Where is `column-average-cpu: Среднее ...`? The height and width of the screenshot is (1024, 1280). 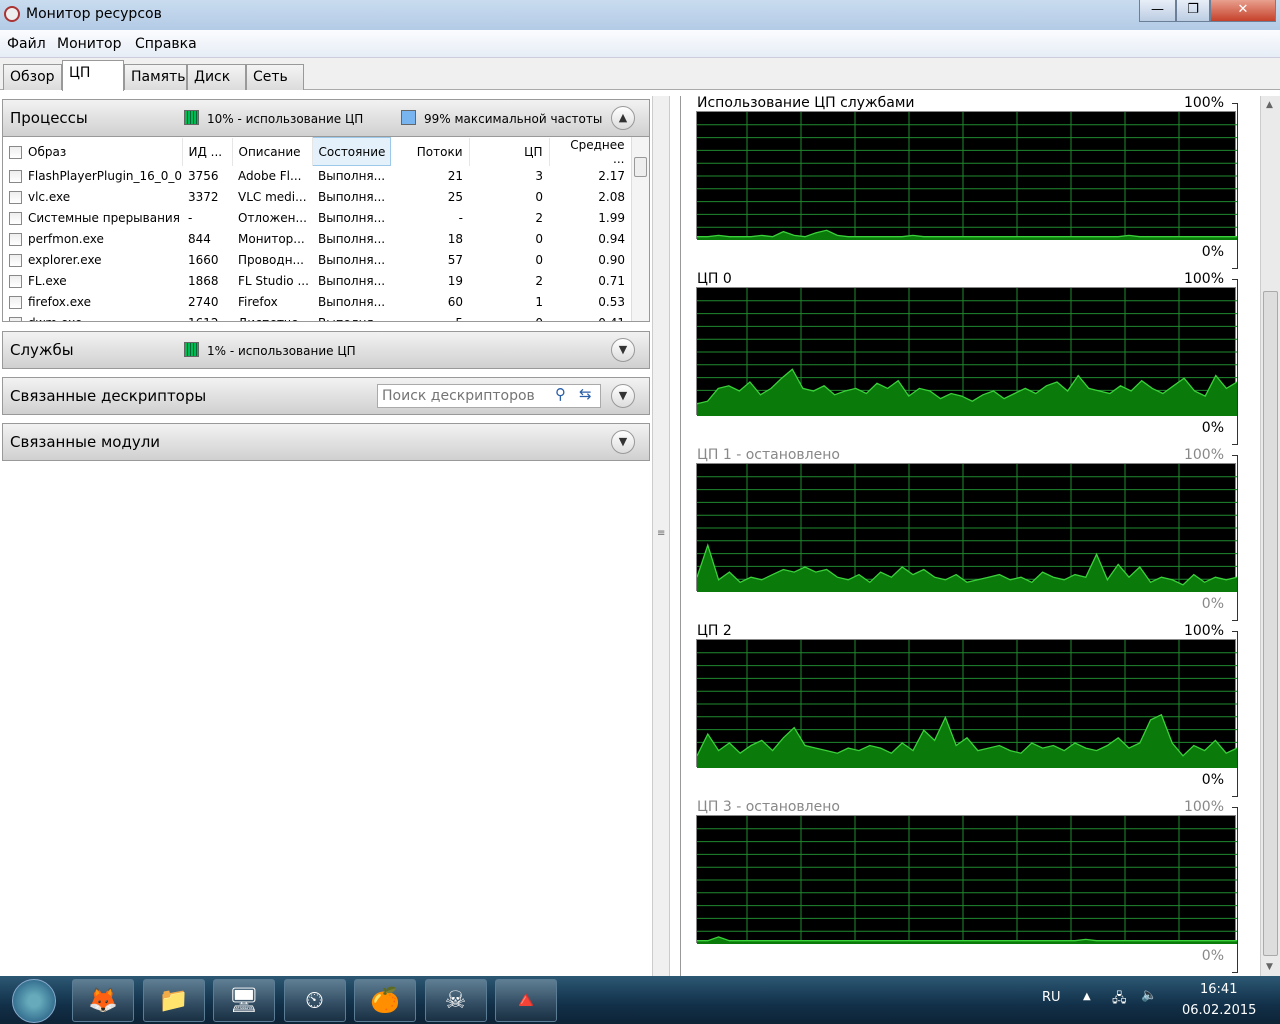
column-average-cpu: Среднее ... is located at coordinates (590, 151).